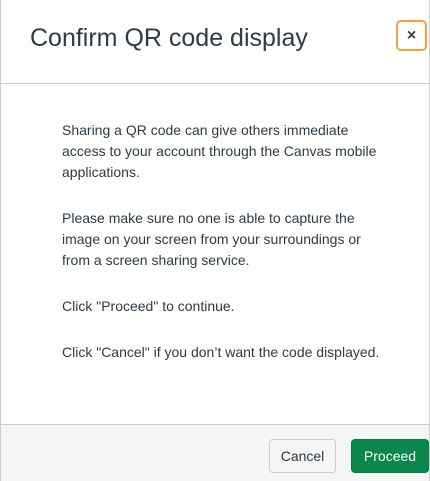 The width and height of the screenshot is (430, 481). What do you see at coordinates (169, 38) in the screenshot?
I see `dialog-title: Confirm QR code display` at bounding box center [169, 38].